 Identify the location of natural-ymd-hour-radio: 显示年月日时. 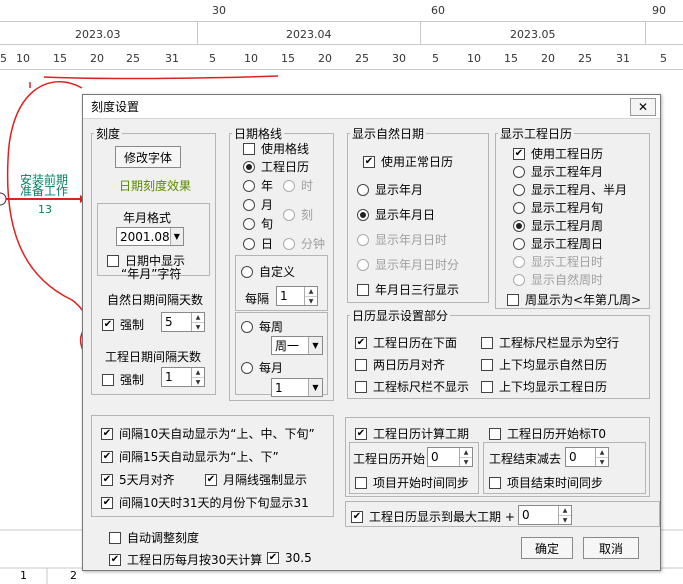
(402, 239).